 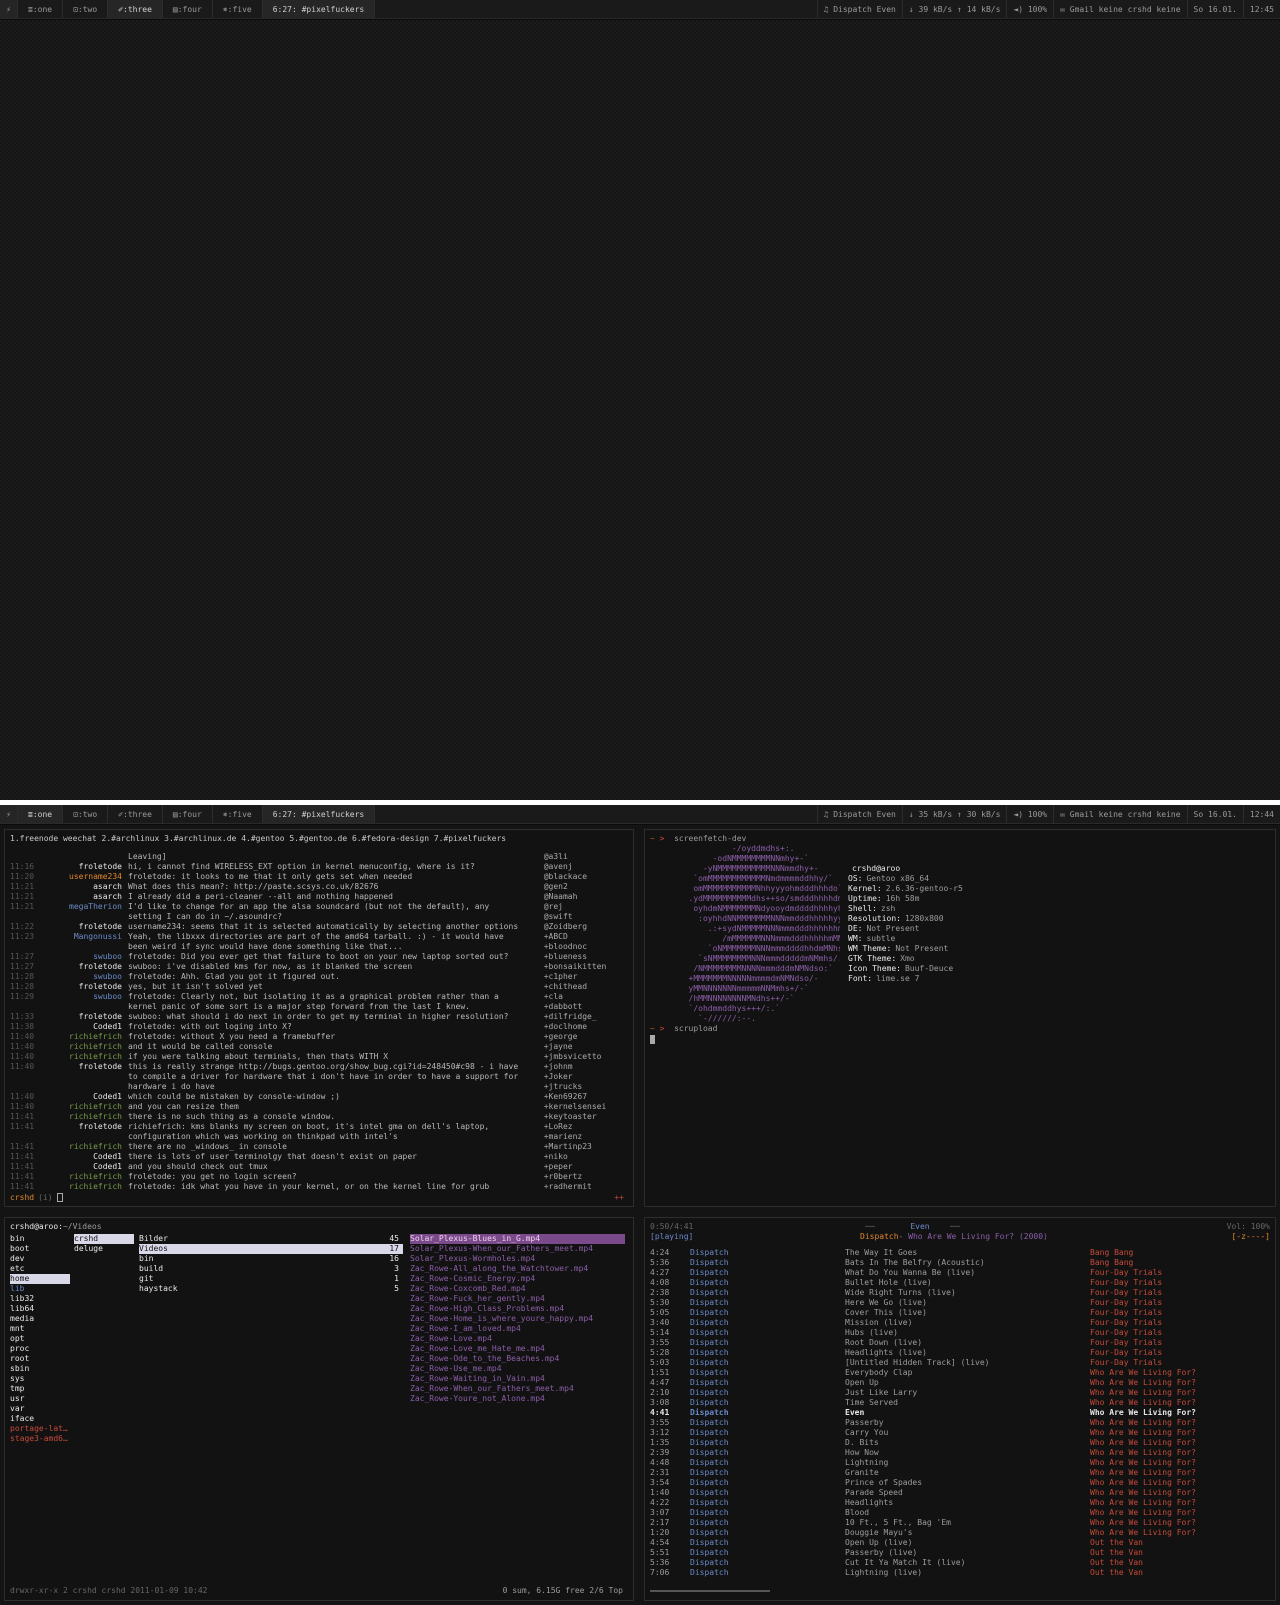 What do you see at coordinates (586, 887) in the screenshot?
I see `nick-item: @gen2` at bounding box center [586, 887].